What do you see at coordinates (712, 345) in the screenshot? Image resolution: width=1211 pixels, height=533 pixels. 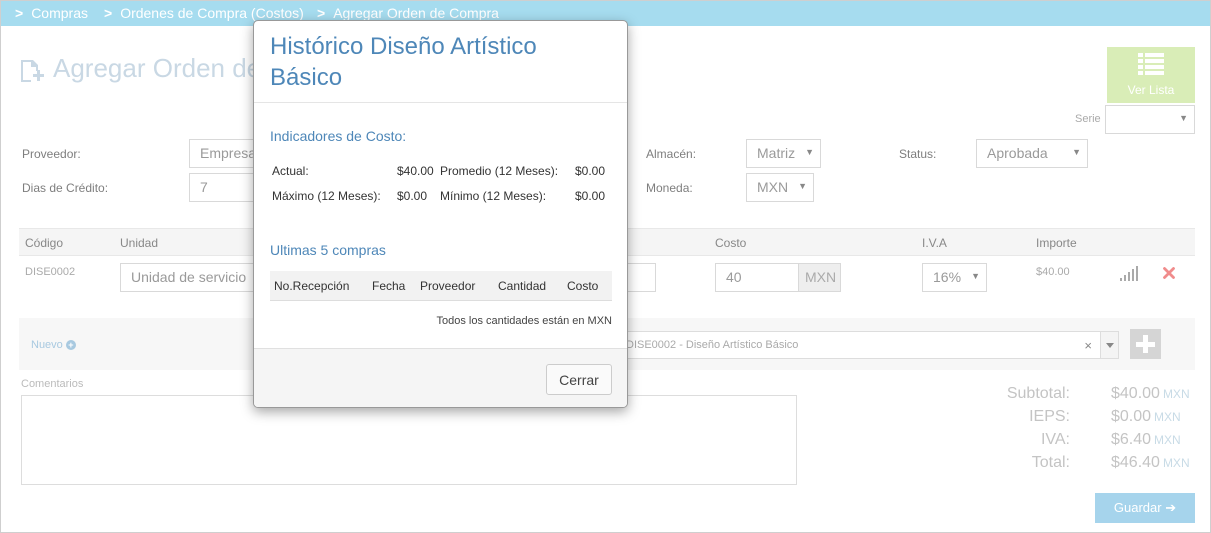 I see `product-select-value: DISE0002 - Diseño Artístico Básico` at bounding box center [712, 345].